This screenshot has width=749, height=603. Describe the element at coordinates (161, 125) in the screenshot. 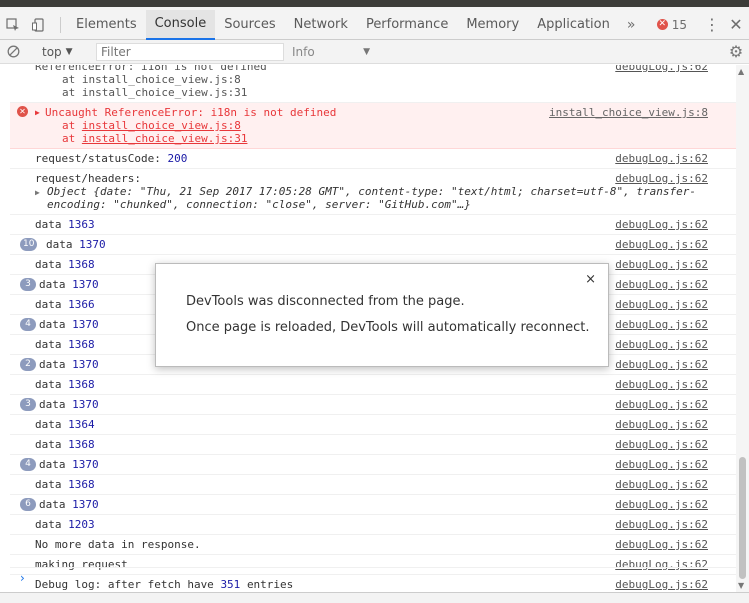

I see `stack-frame-link: install_choice_view.js:8` at that location.